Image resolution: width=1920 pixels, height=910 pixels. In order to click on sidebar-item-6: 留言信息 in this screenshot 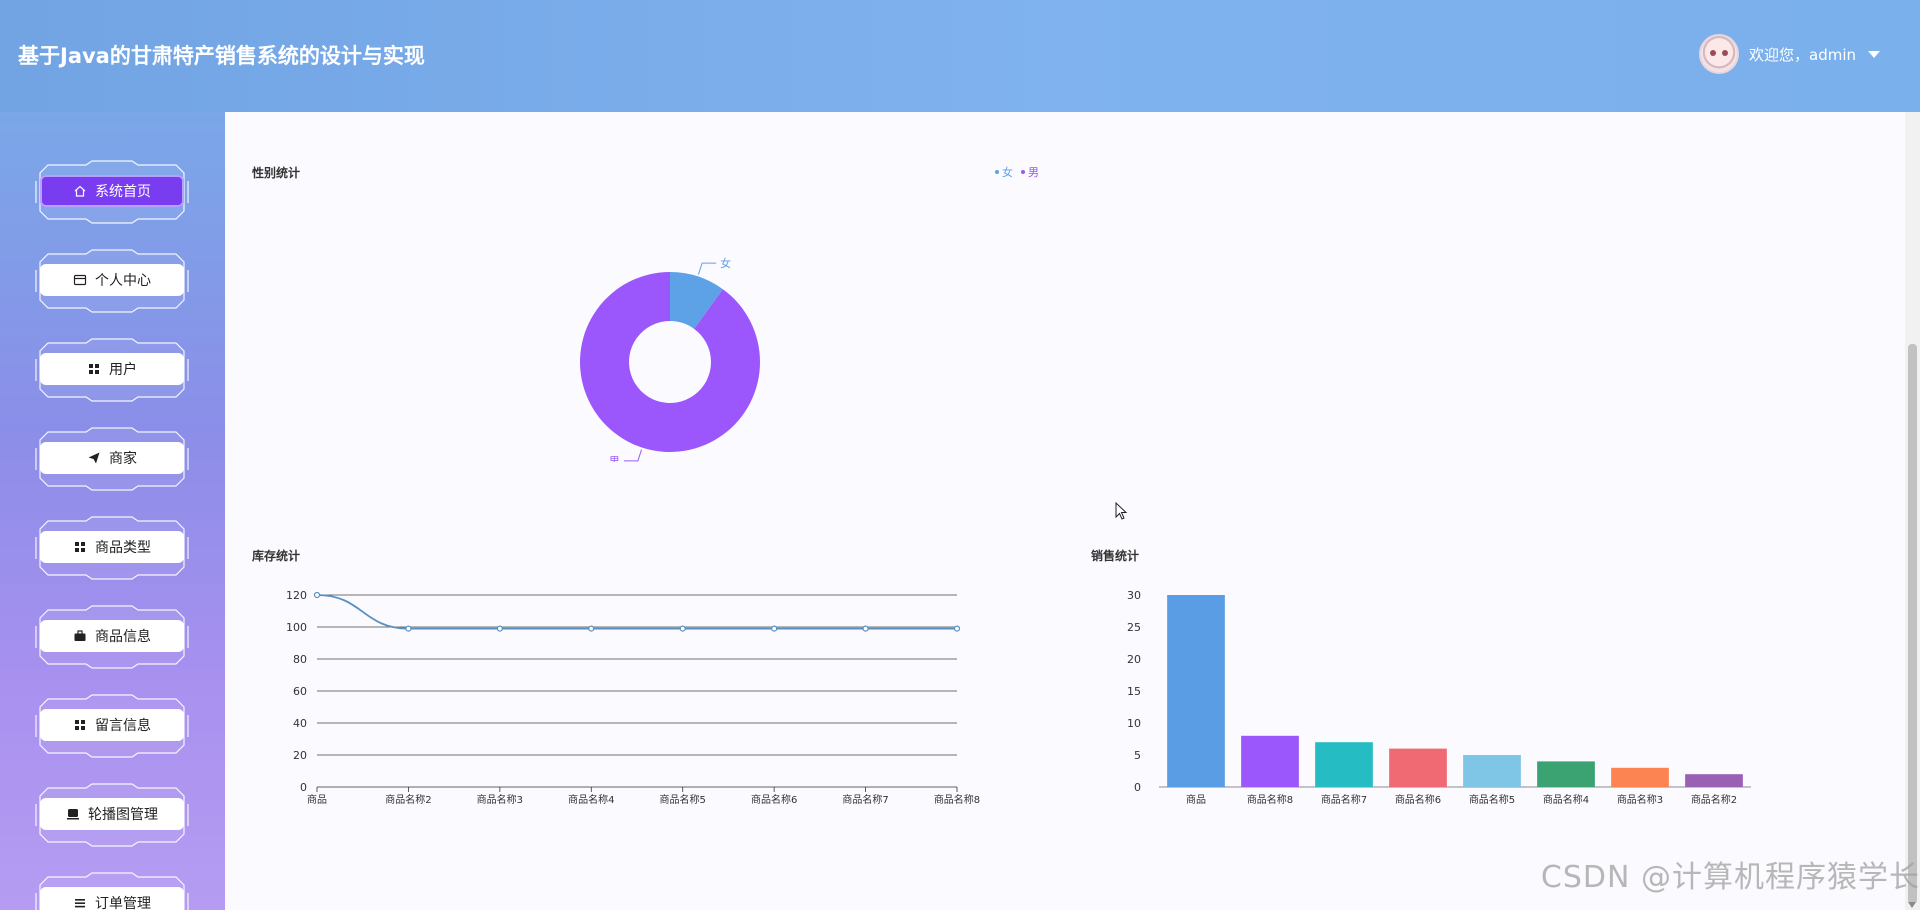, I will do `click(112, 726)`.